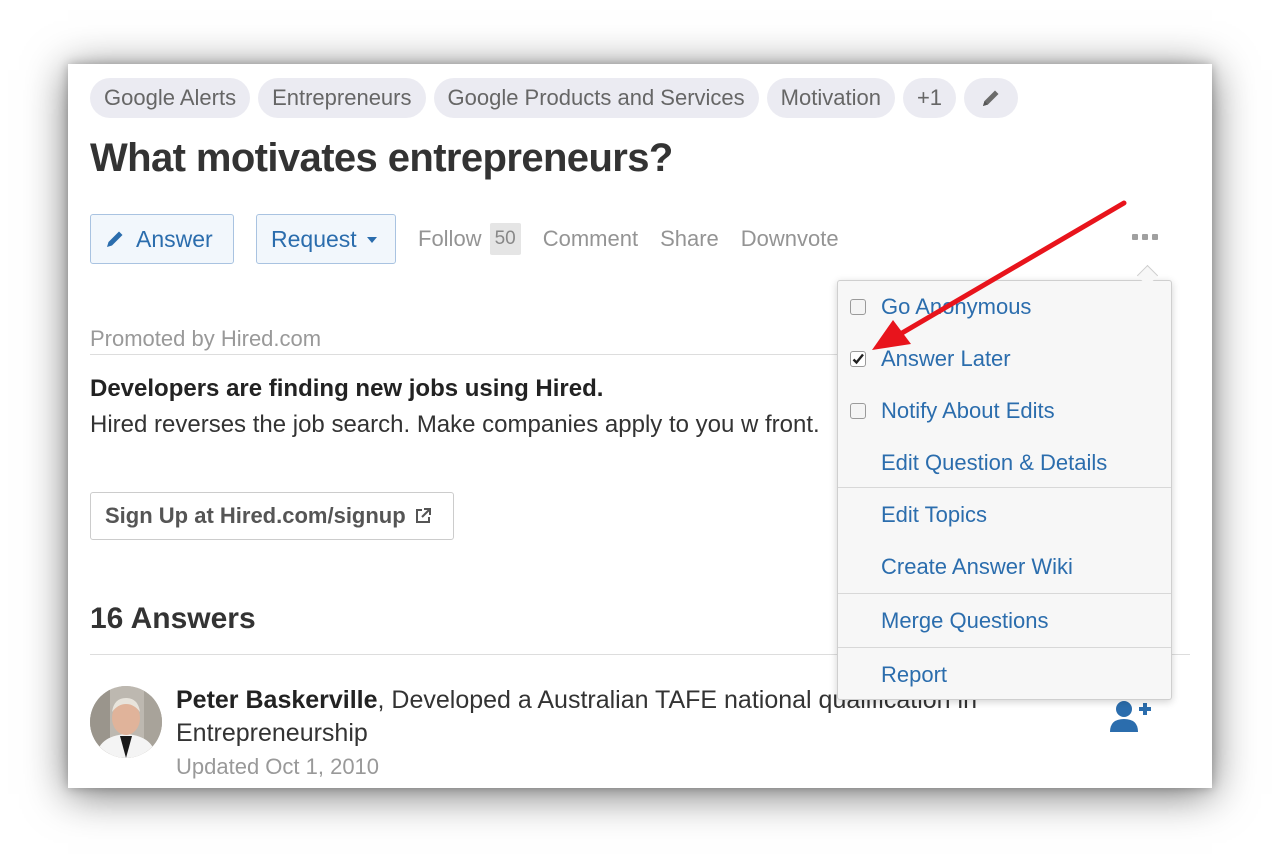  What do you see at coordinates (423, 516) in the screenshot?
I see `external-link-icon` at bounding box center [423, 516].